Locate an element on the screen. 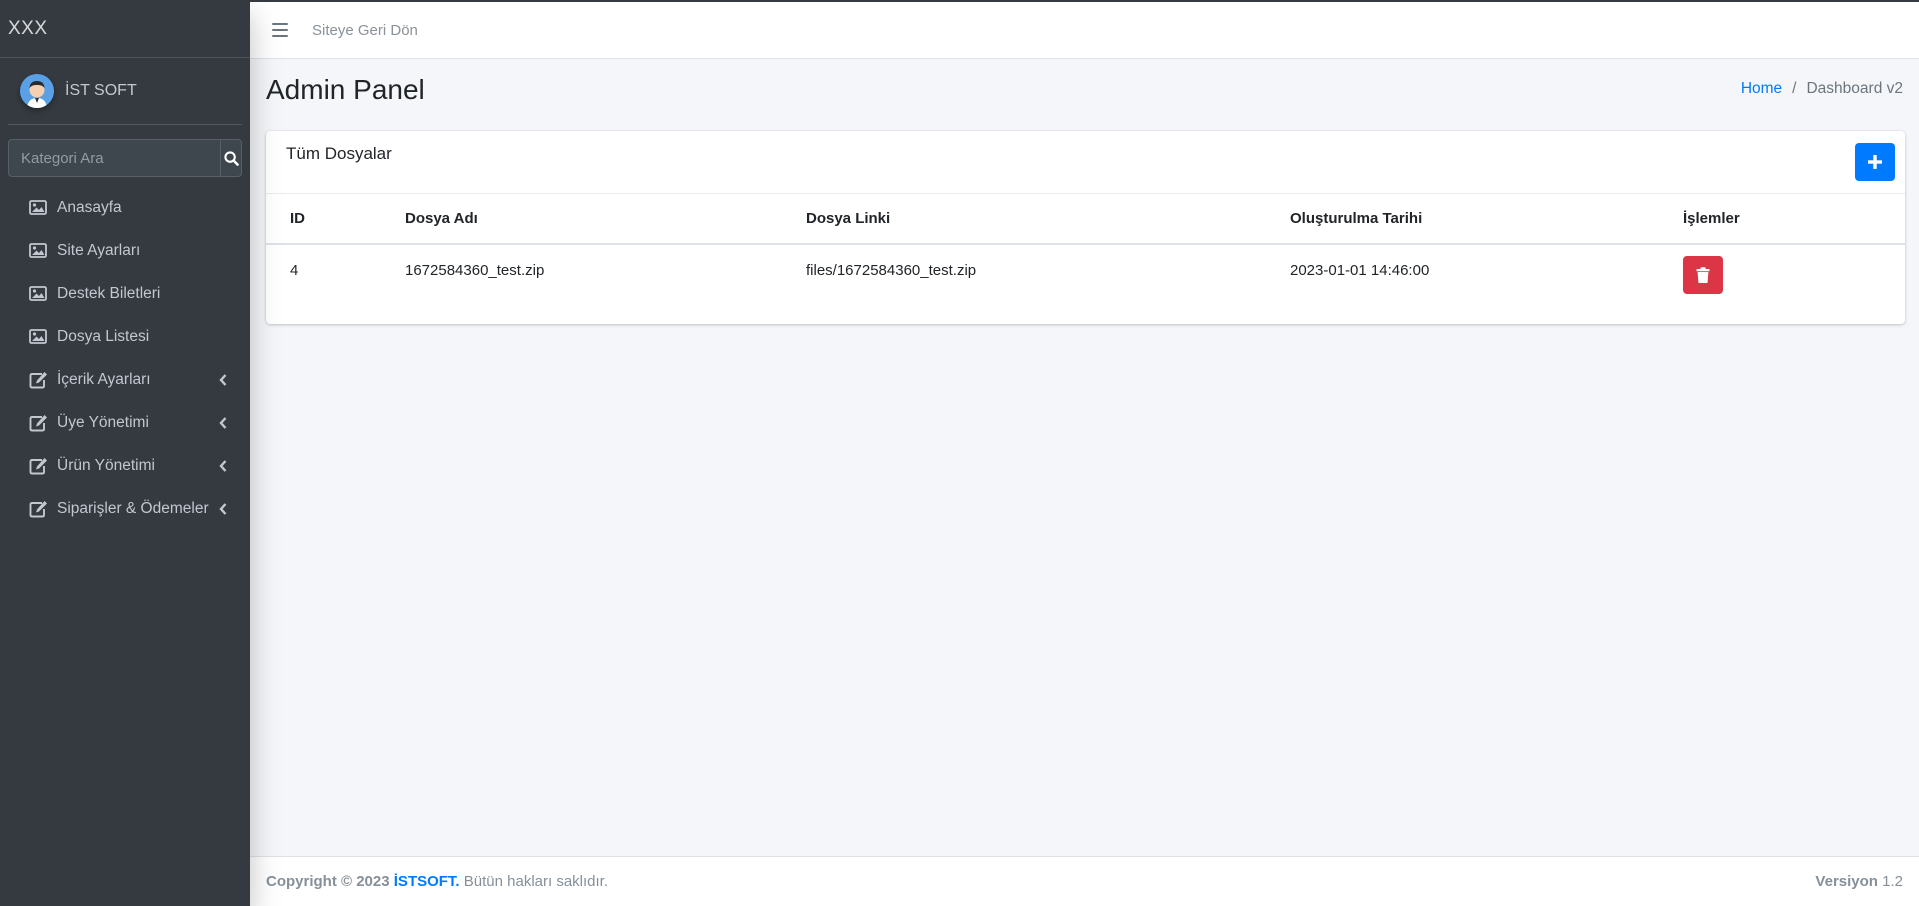 The width and height of the screenshot is (1919, 906). sidebar-item-1: Site Ayarları is located at coordinates (125, 250).